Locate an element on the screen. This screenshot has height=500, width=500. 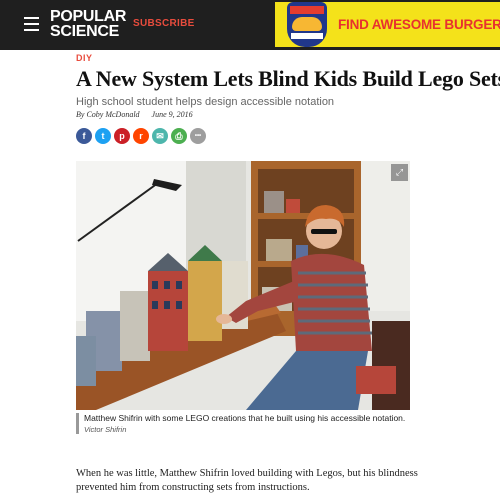
author-name: By Coby McDonald is located at coordinates (108, 114).